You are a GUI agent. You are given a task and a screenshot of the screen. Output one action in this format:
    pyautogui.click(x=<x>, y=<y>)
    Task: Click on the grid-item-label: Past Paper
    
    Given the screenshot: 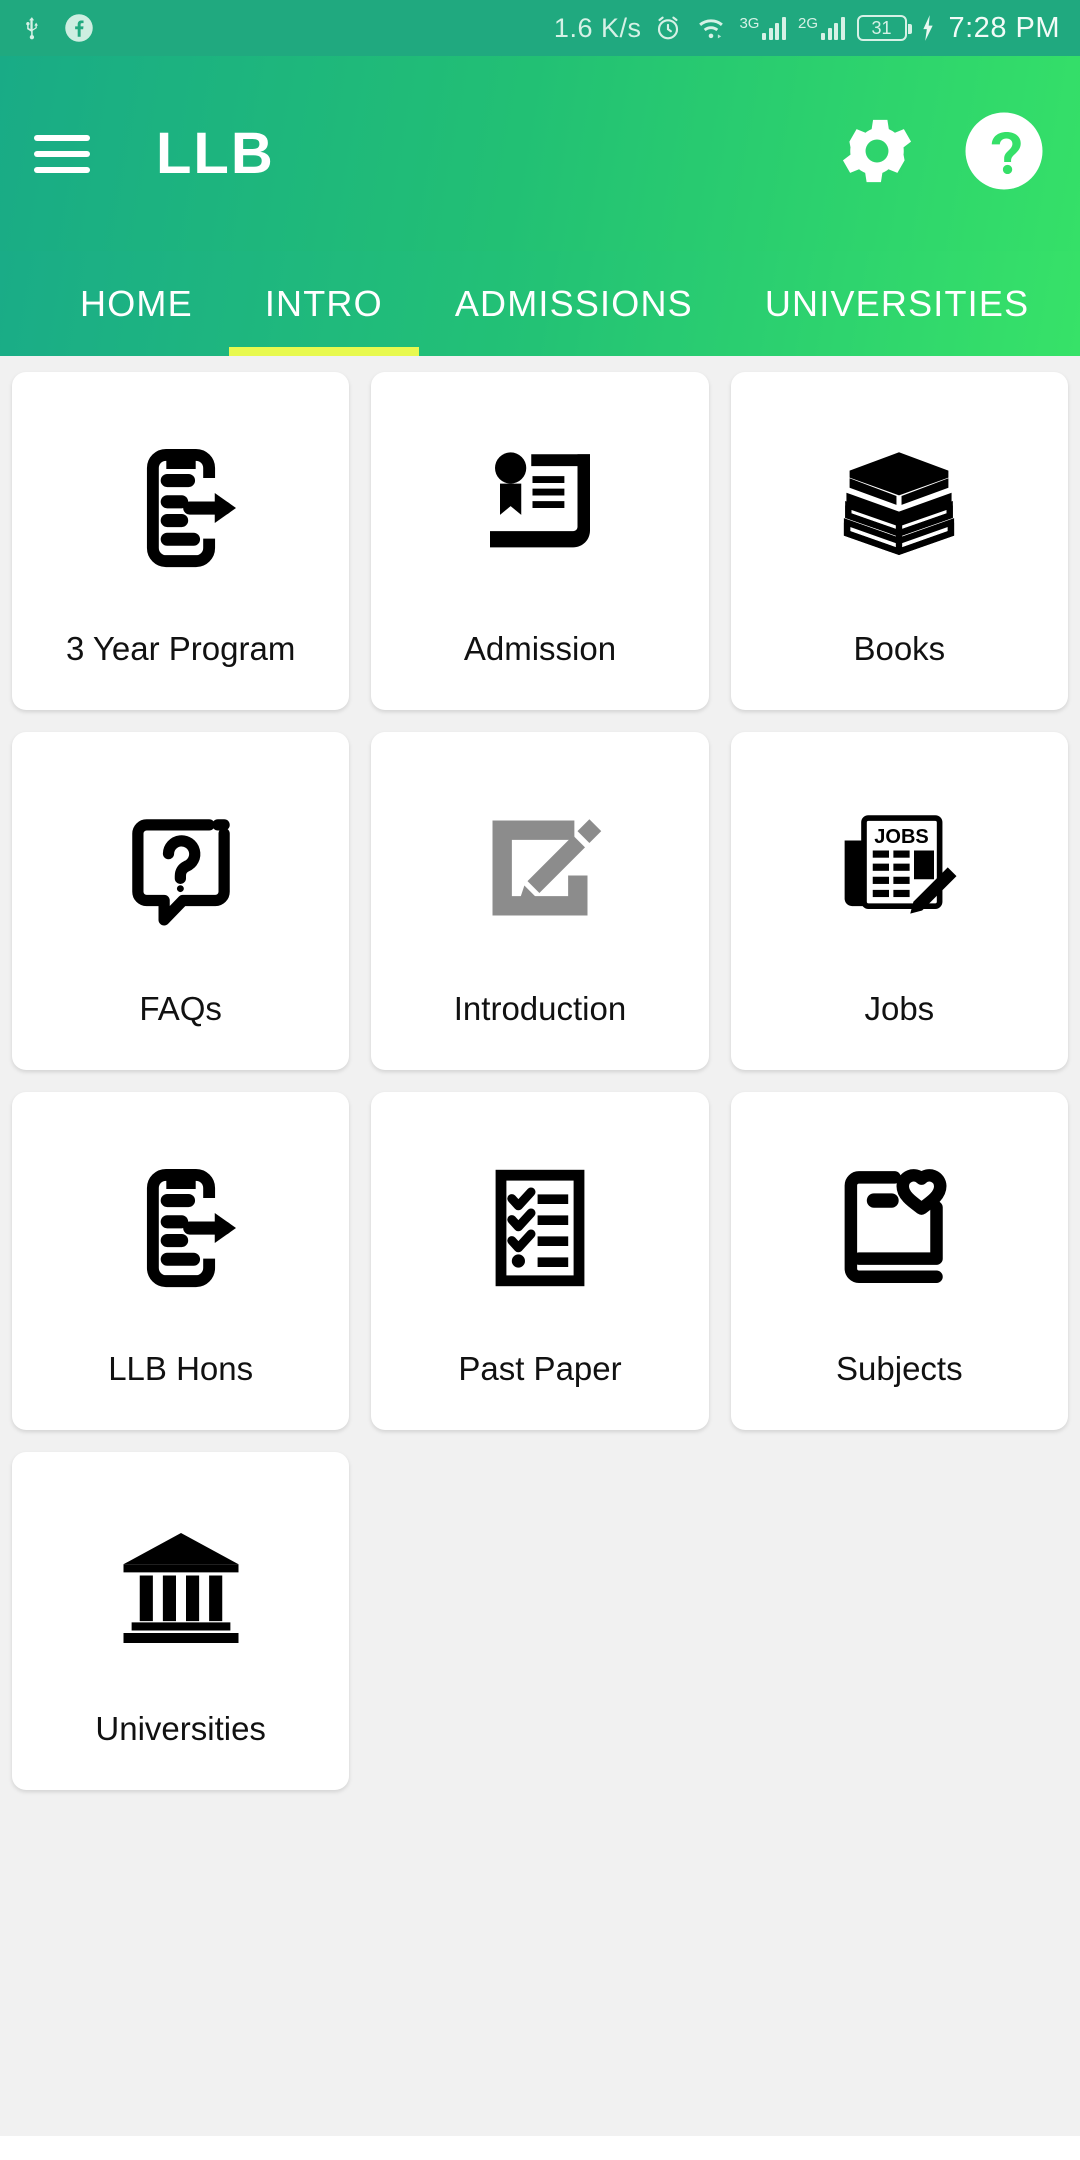 What is the action you would take?
    pyautogui.click(x=540, y=1368)
    